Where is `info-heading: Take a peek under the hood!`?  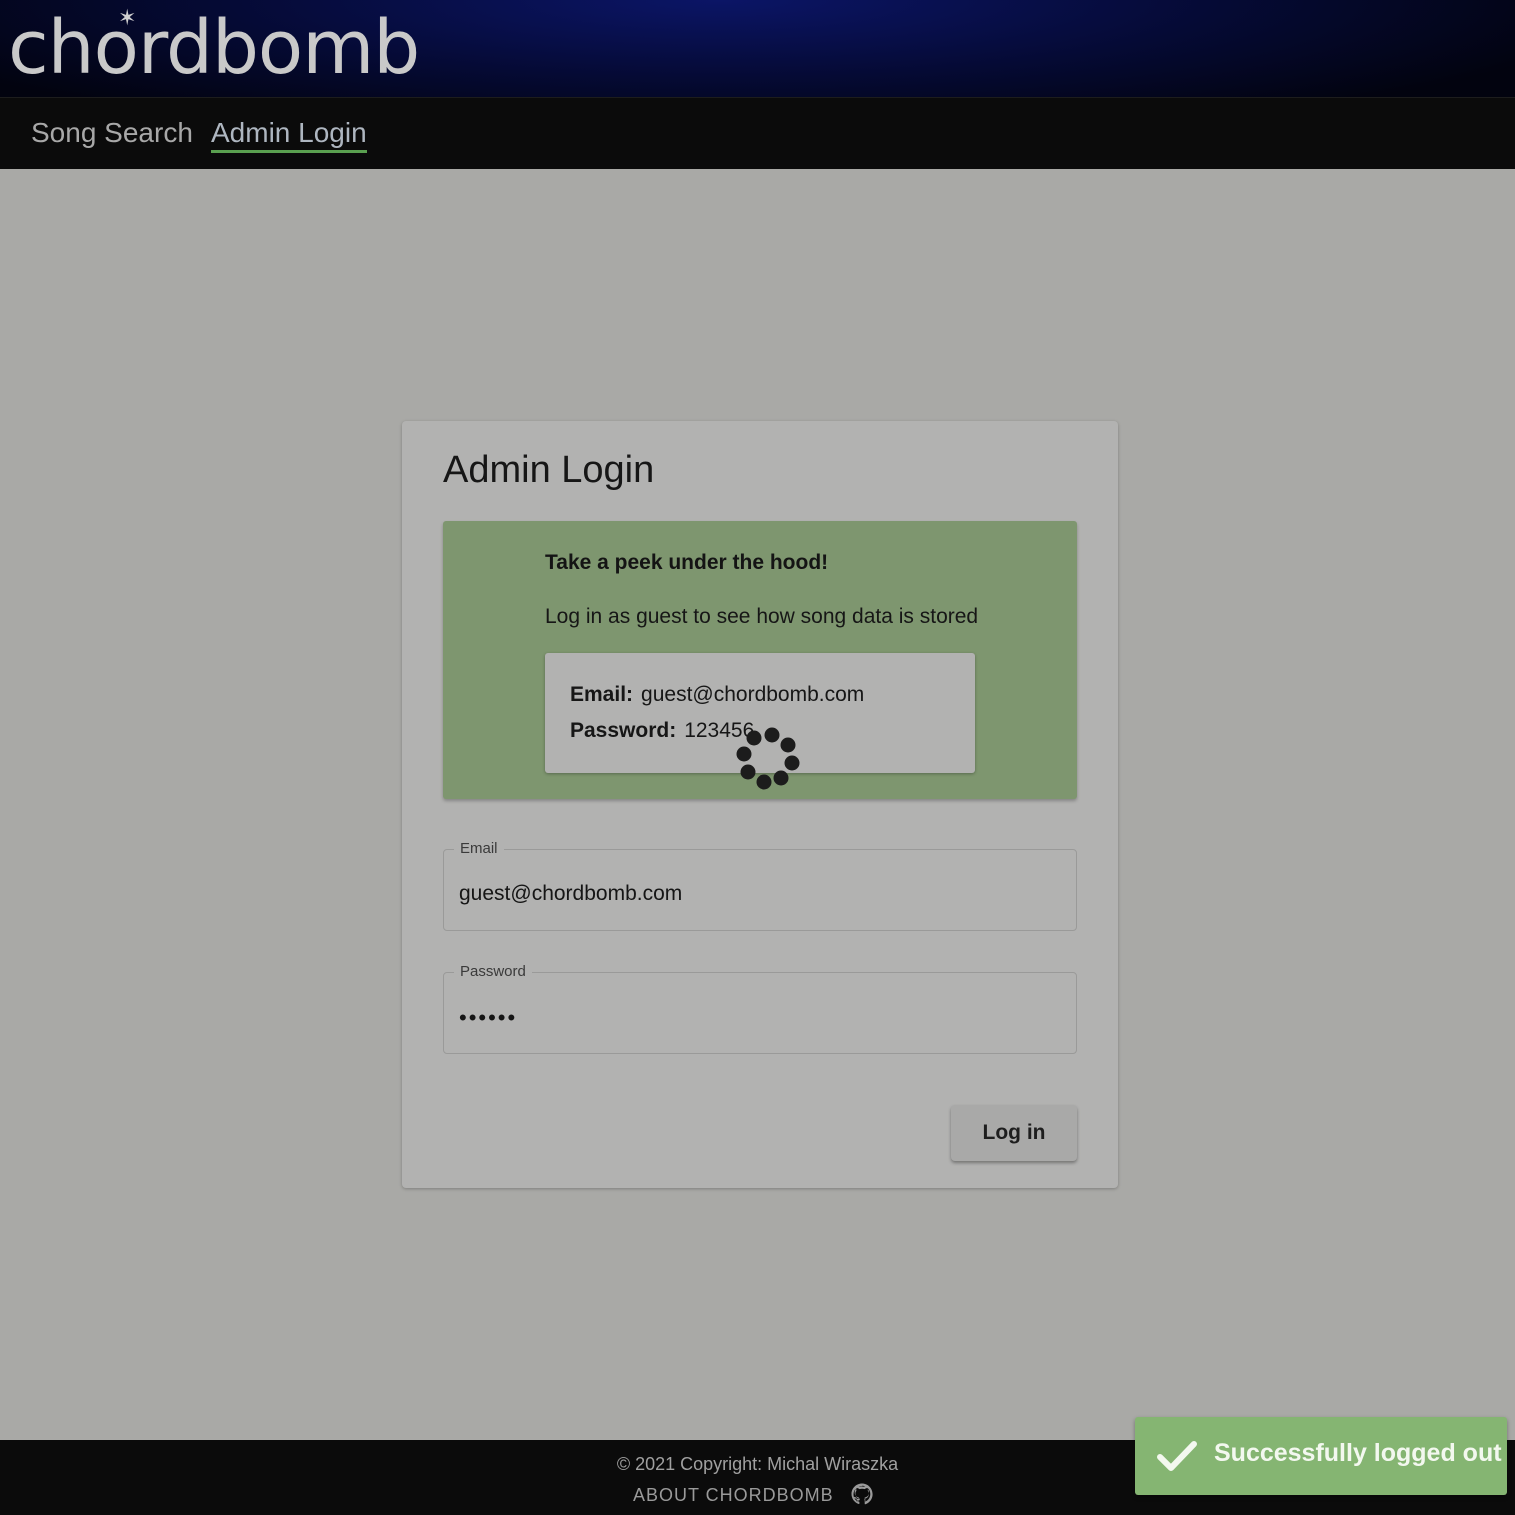
info-heading: Take a peek under the hood! is located at coordinates (687, 562).